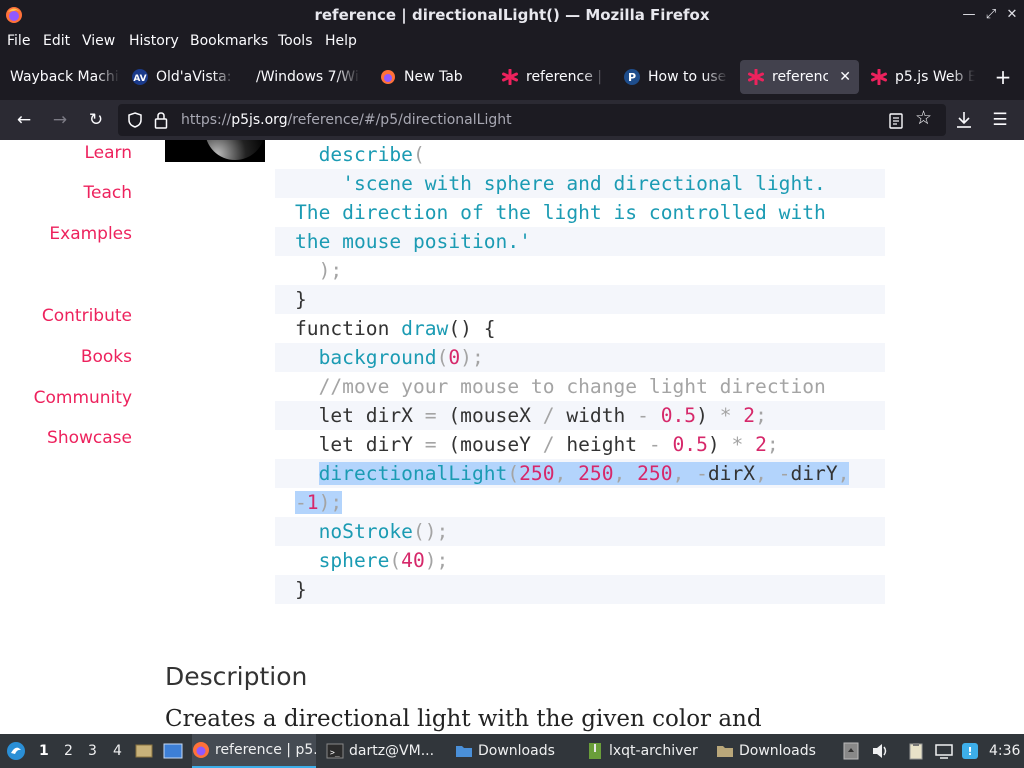 Image resolution: width=1024 pixels, height=768 pixels. Describe the element at coordinates (236, 676) in the screenshot. I see `description-heading: Description` at that location.